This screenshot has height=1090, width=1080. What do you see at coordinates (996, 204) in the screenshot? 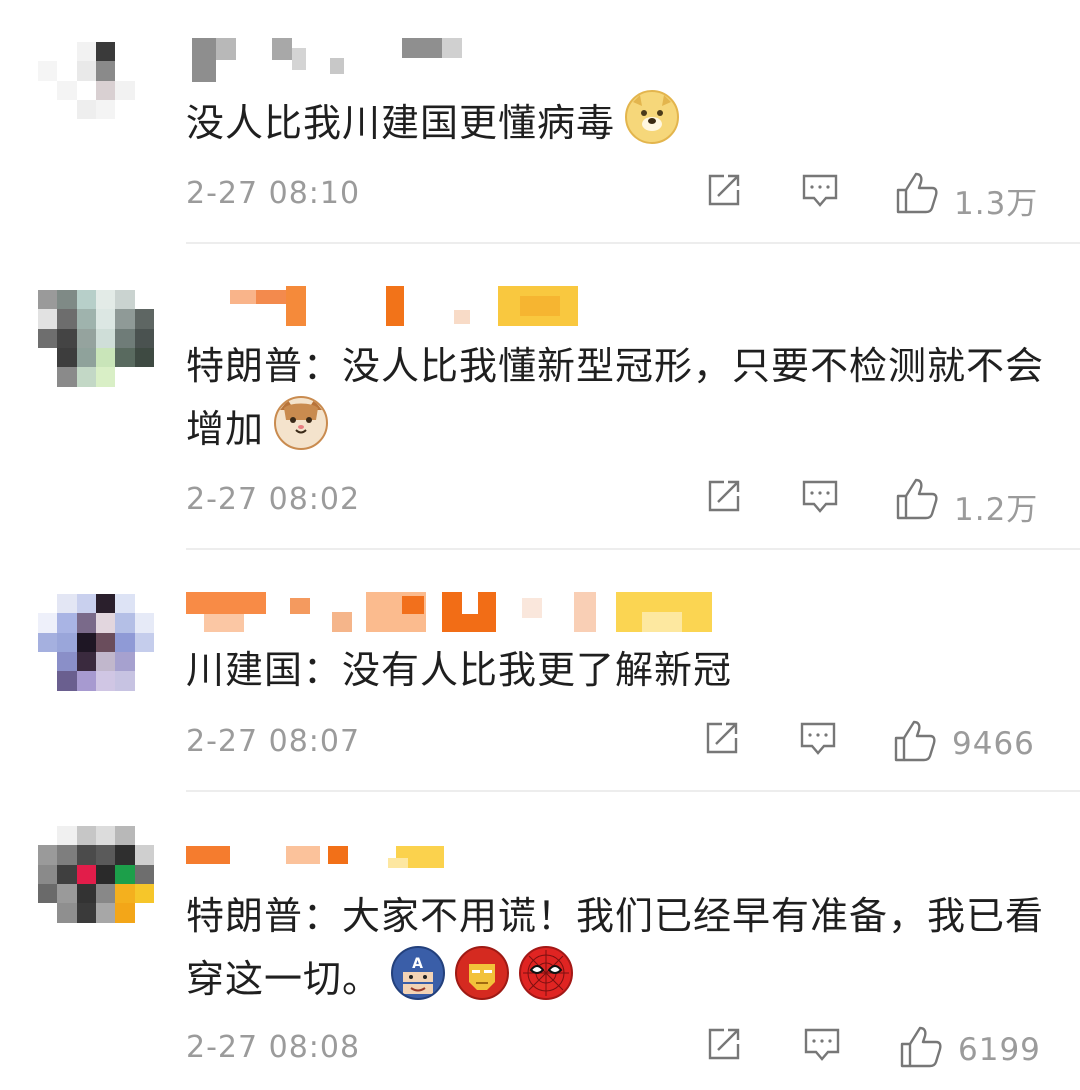
I see `like-count: 1.3万` at bounding box center [996, 204].